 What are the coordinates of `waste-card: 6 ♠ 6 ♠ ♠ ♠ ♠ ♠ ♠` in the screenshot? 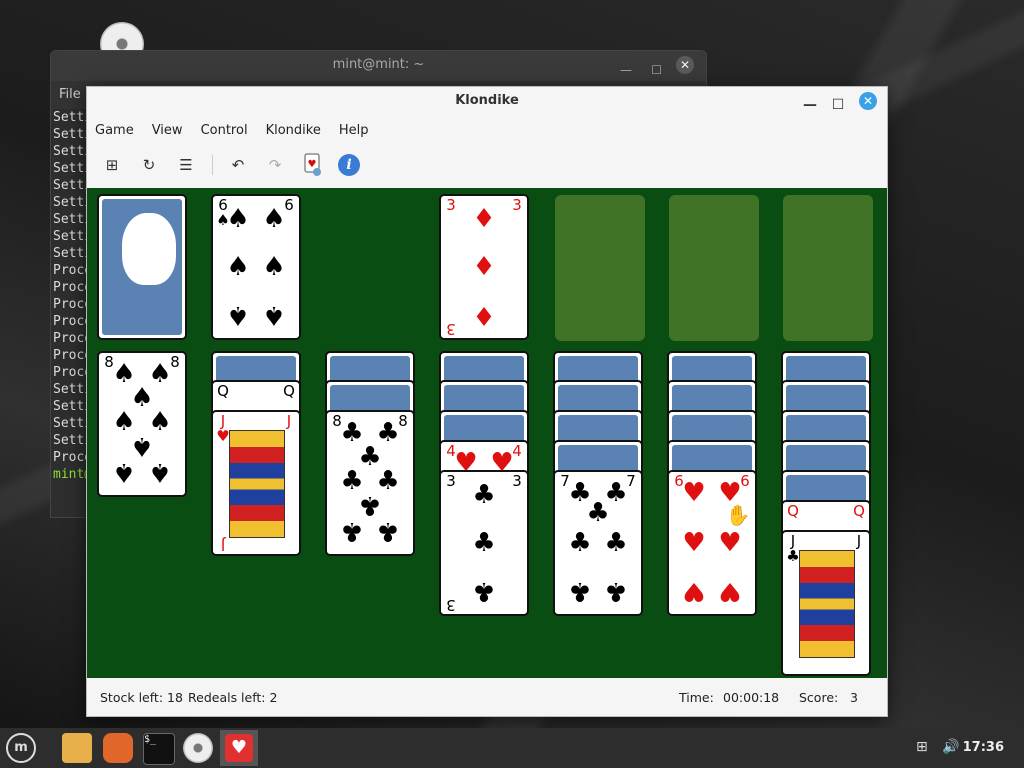 It's located at (256, 267).